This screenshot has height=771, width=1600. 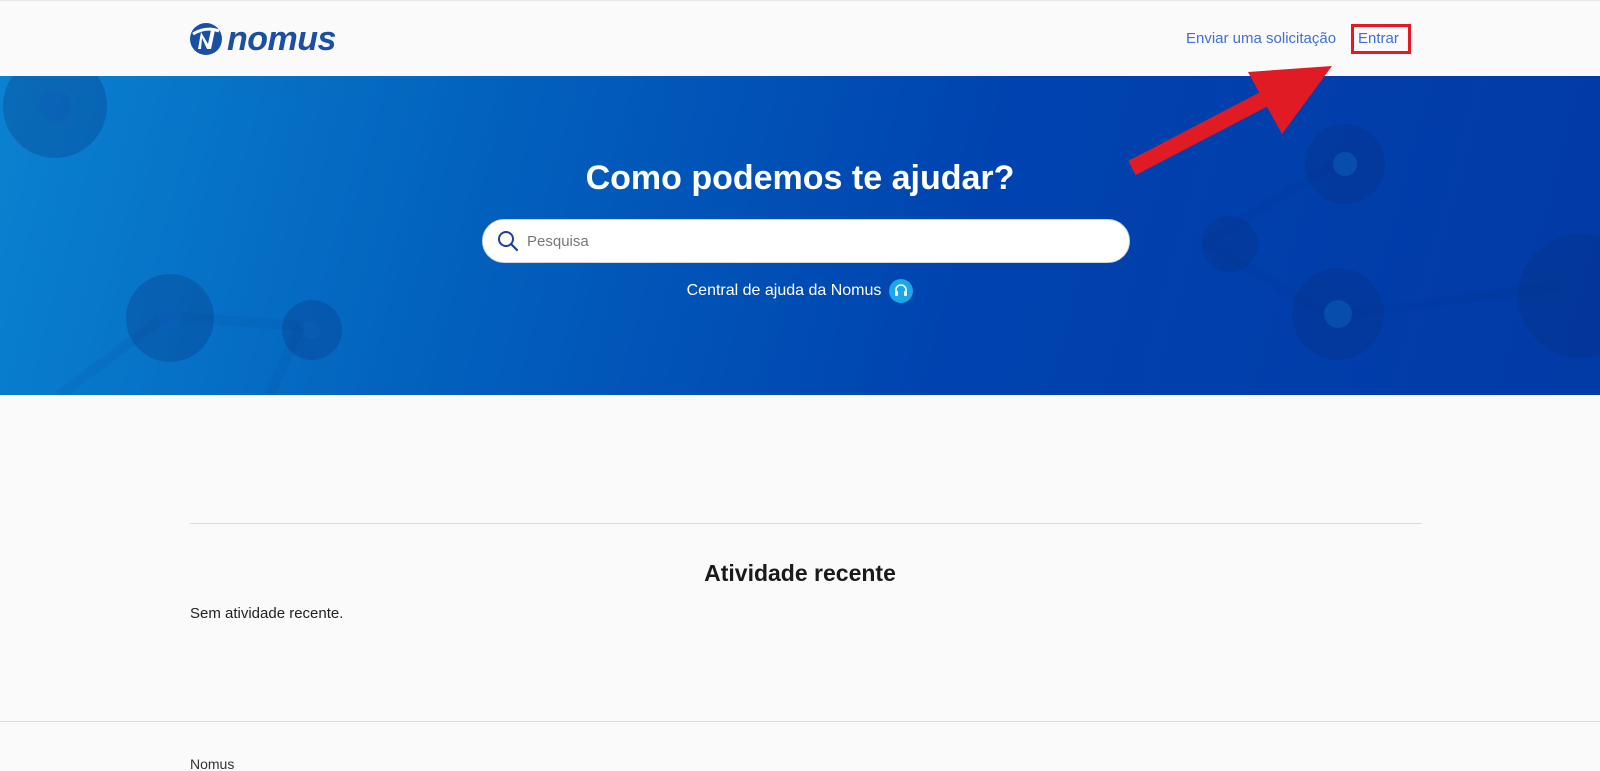 I want to click on help-center-link: Central de ajuda da Nomus, so click(x=800, y=291).